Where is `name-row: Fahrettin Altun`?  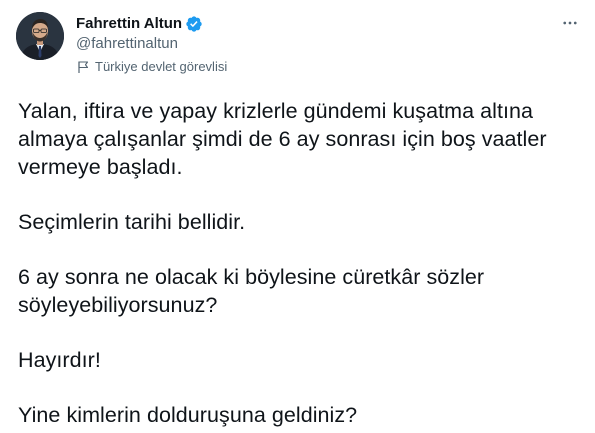
name-row: Fahrettin Altun is located at coordinates (151, 24).